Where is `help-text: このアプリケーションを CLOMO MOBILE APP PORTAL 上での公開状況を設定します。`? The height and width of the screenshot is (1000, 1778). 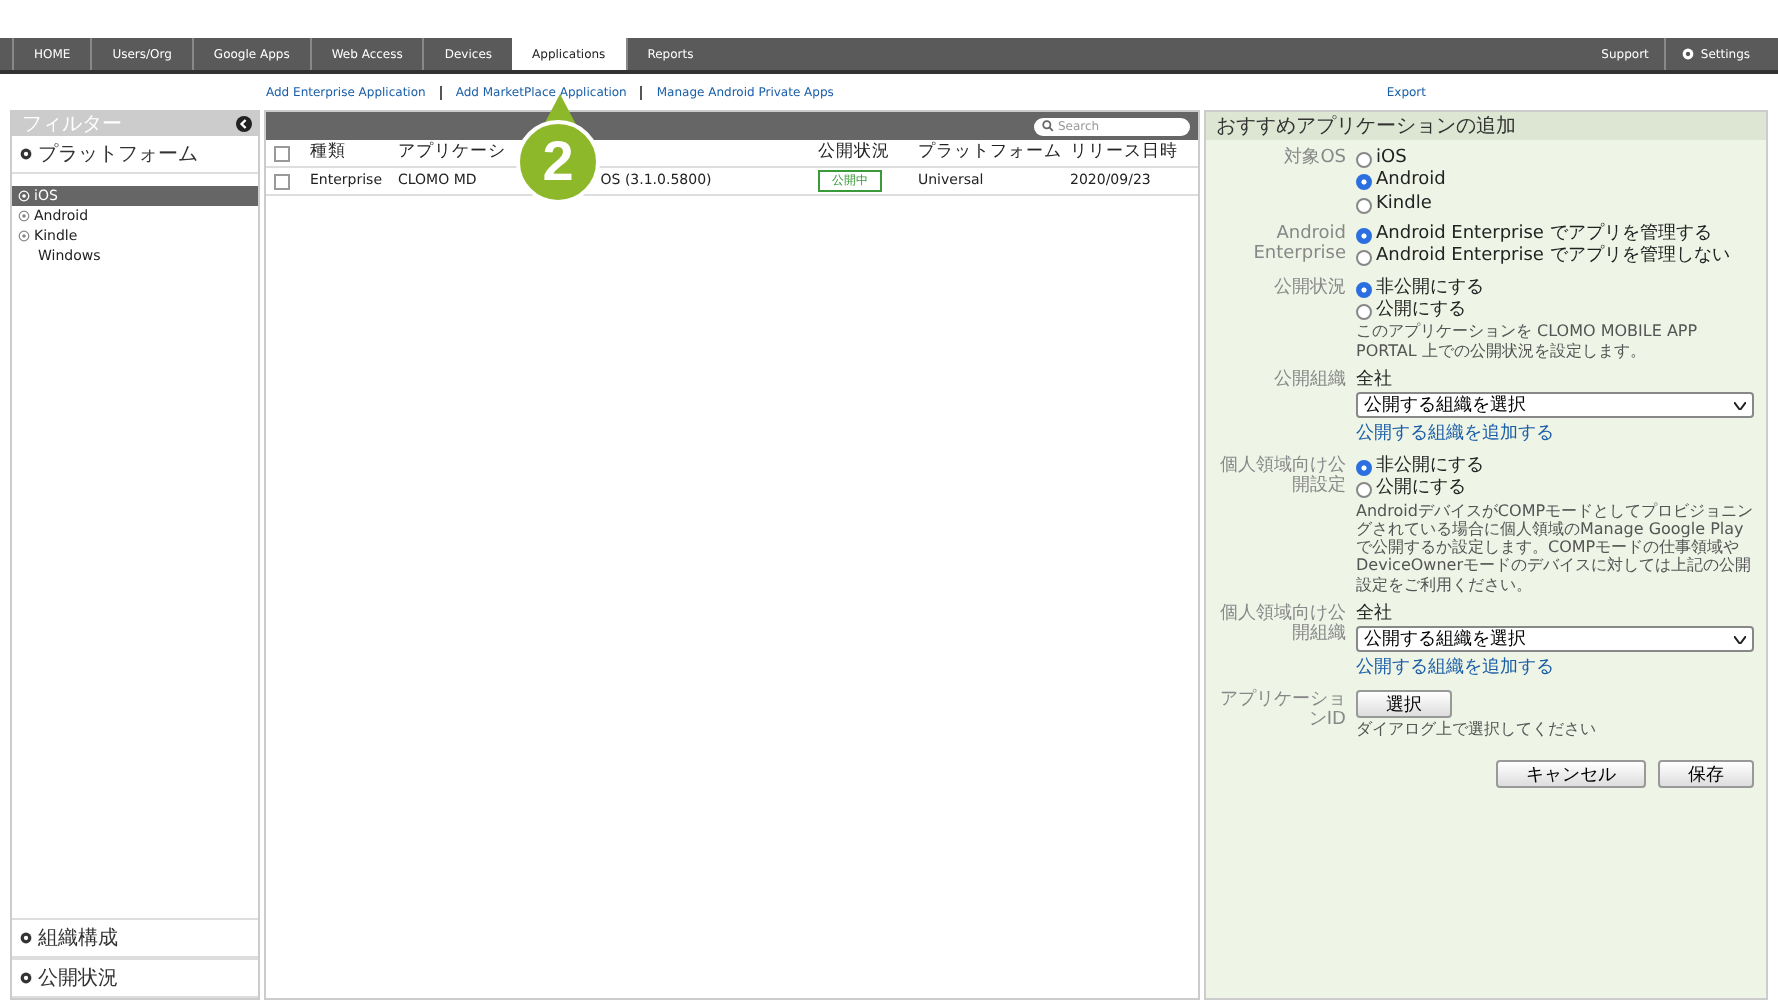 help-text: このアプリケーションを CLOMO MOBILE APP PORTAL 上での公開状況を設定します。 is located at coordinates (1528, 341).